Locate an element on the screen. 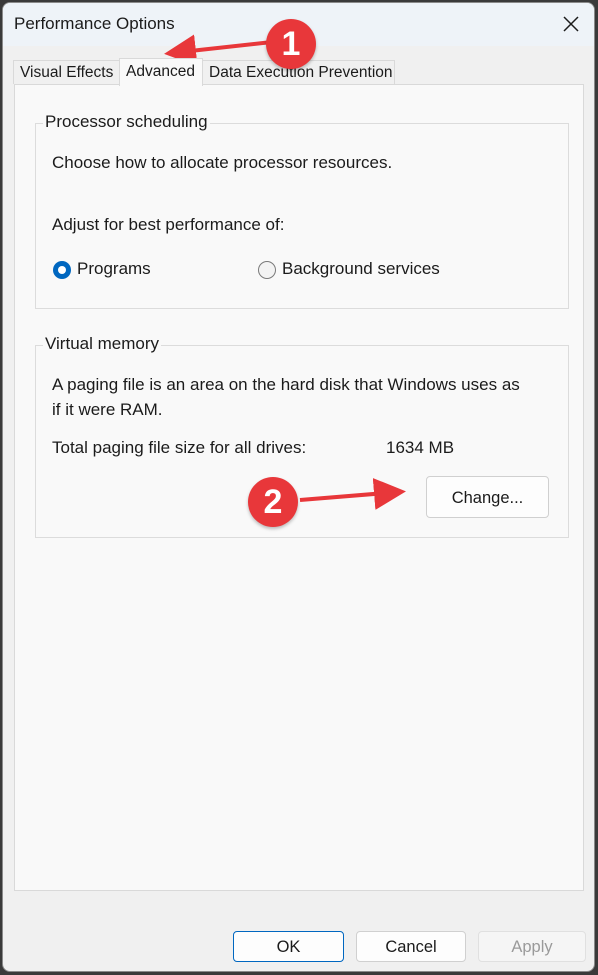 The width and height of the screenshot is (598, 975). close-icon is located at coordinates (571, 24).